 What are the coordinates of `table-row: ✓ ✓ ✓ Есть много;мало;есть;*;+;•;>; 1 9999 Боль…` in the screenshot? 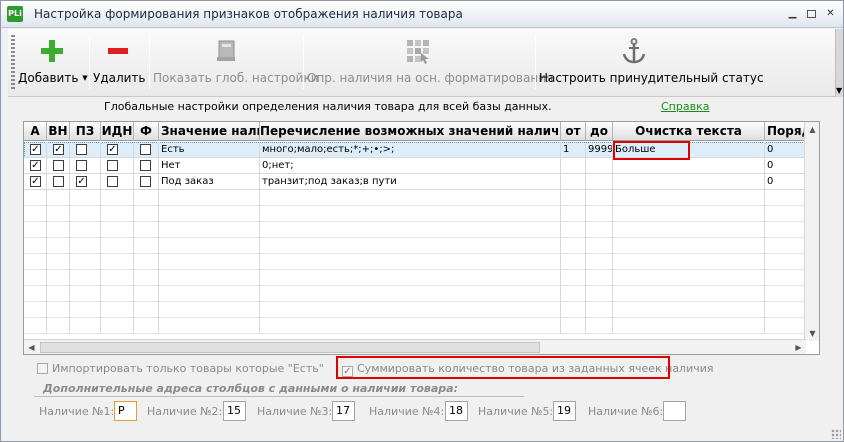 It's located at (421, 150).